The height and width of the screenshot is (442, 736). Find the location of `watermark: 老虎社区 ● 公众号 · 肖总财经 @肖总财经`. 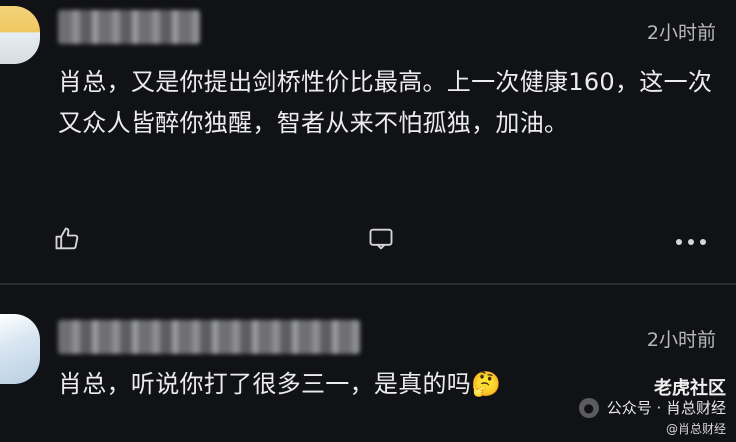

watermark: 老虎社区 ● 公众号 · 肖总财经 @肖总财经 is located at coordinates (652, 409).